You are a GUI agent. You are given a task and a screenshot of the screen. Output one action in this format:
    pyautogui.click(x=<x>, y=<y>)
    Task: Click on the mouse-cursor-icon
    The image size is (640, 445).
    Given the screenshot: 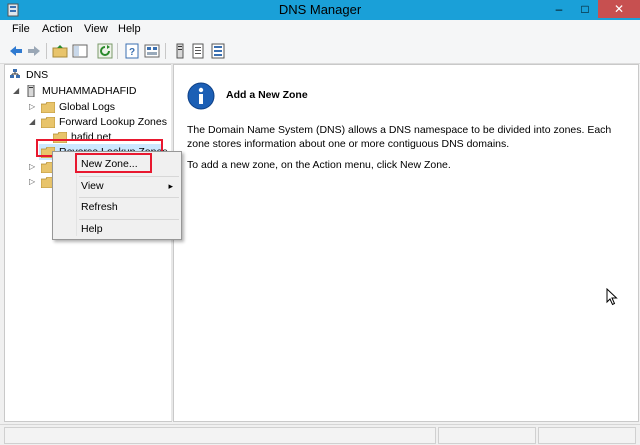 What is the action you would take?
    pyautogui.click(x=612, y=297)
    